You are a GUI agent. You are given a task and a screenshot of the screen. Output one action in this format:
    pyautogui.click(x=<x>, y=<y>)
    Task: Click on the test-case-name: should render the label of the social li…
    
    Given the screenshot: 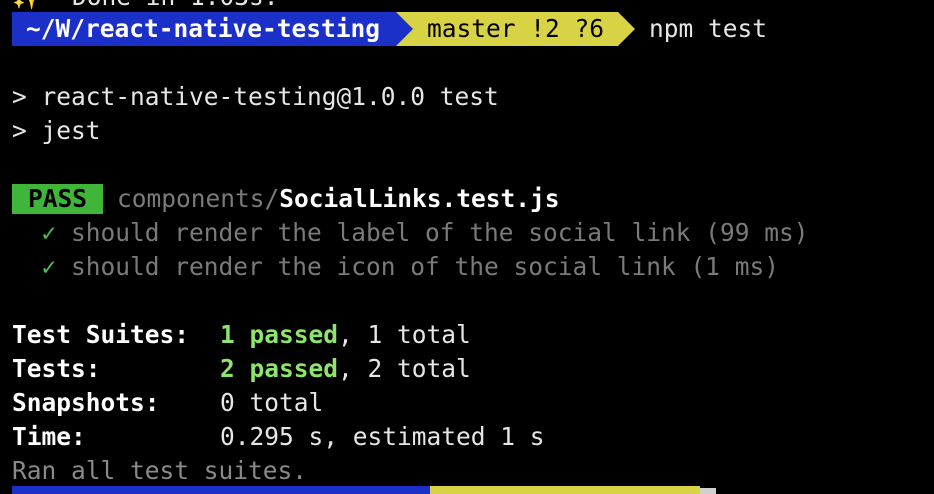 What is the action you would take?
    pyautogui.click(x=440, y=232)
    